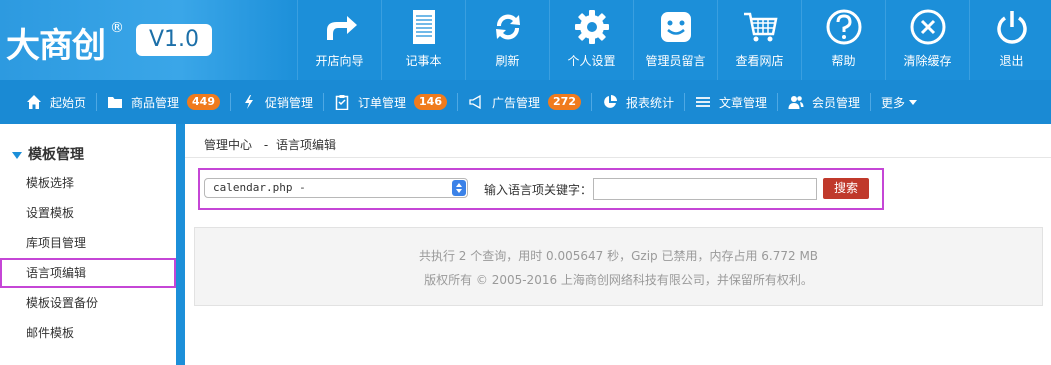 The image size is (1051, 365). What do you see at coordinates (249, 102) in the screenshot?
I see `lightning-icon` at bounding box center [249, 102].